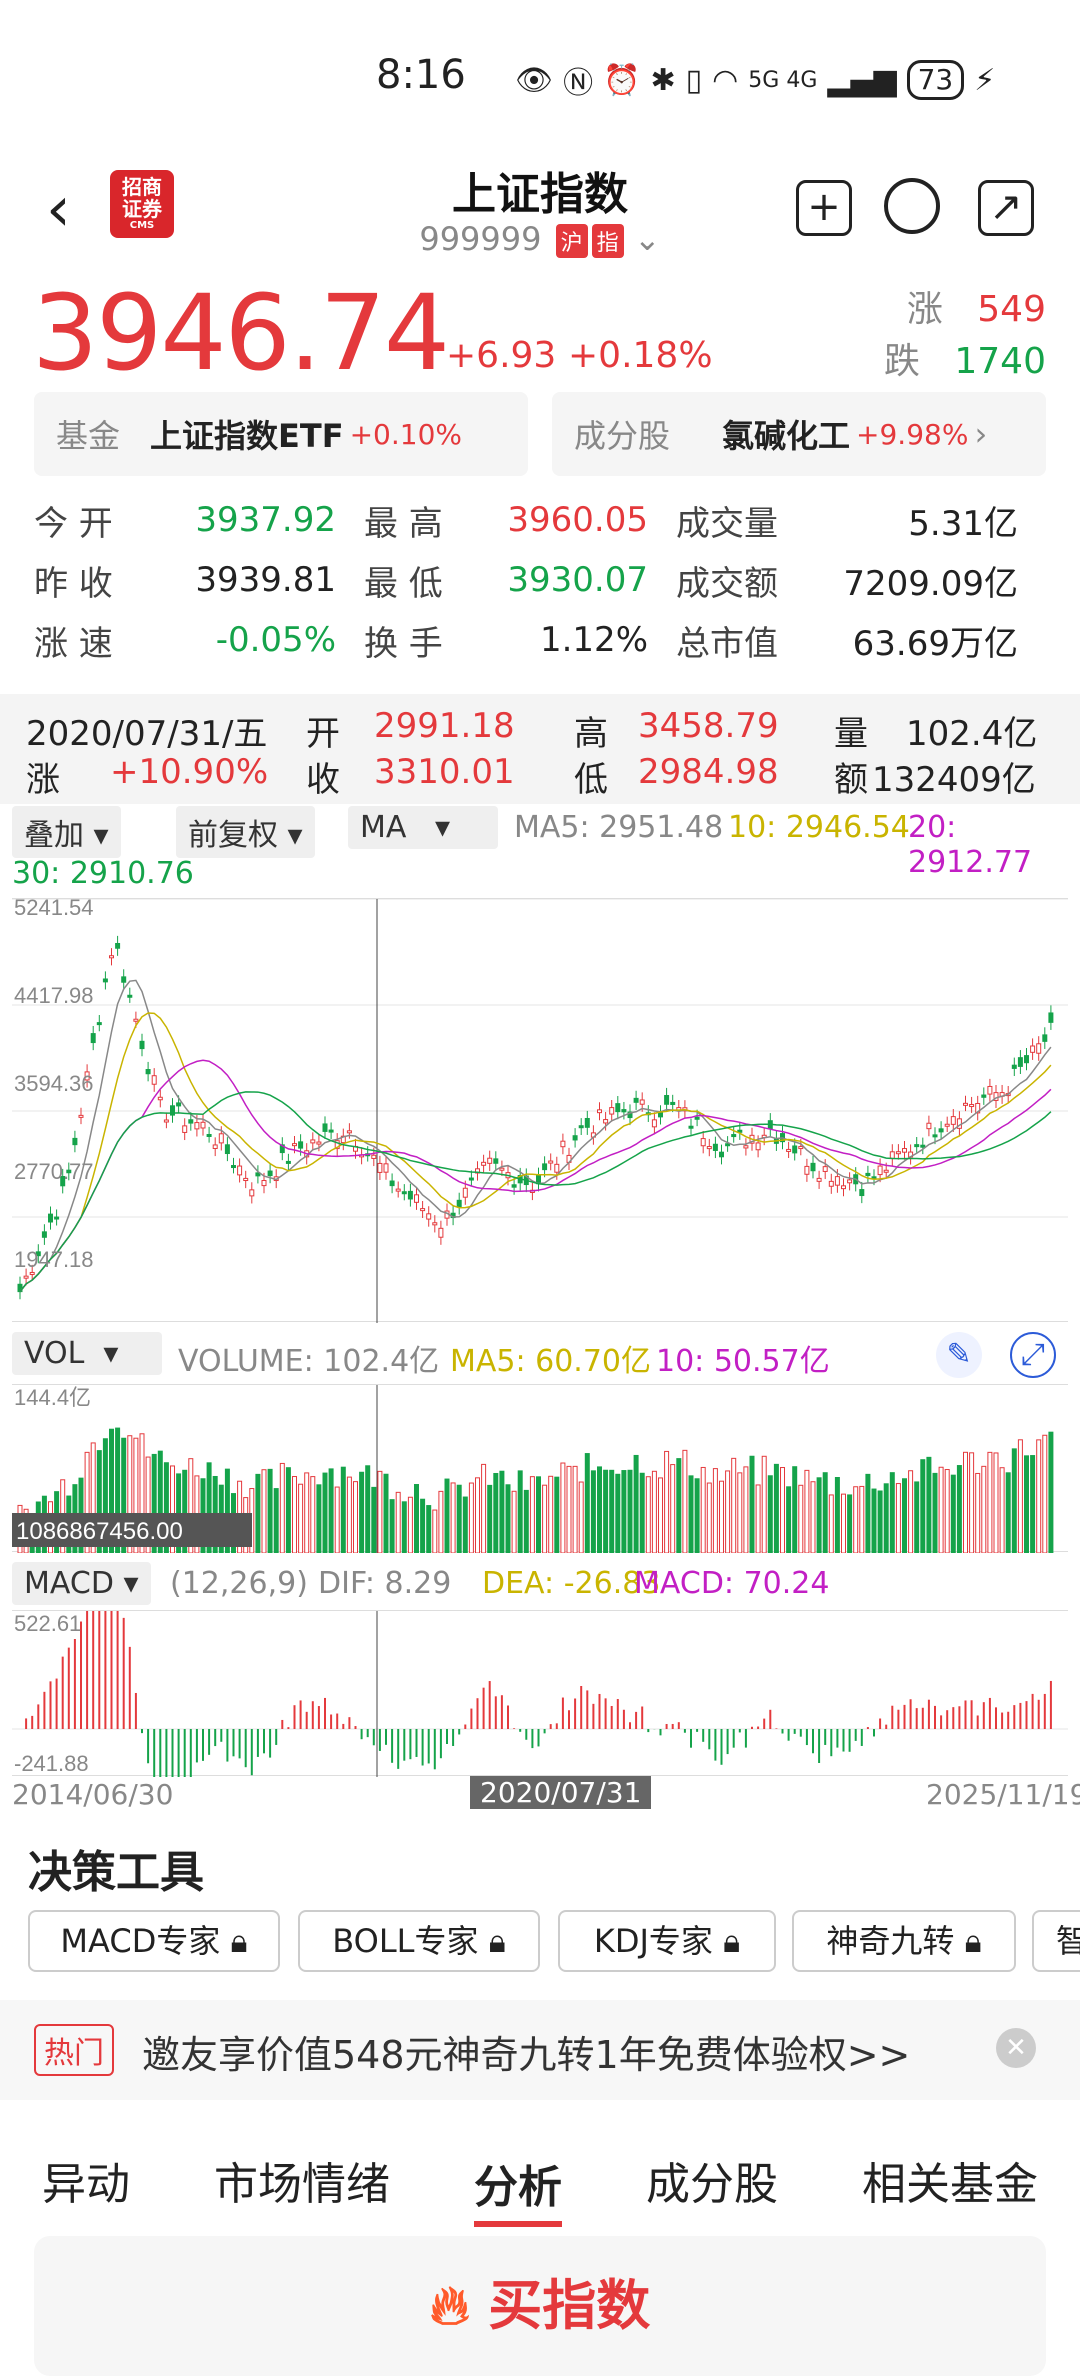 This screenshot has height=2376, width=1080. Describe the element at coordinates (73, 523) in the screenshot. I see `stat-label: 今 开` at that location.